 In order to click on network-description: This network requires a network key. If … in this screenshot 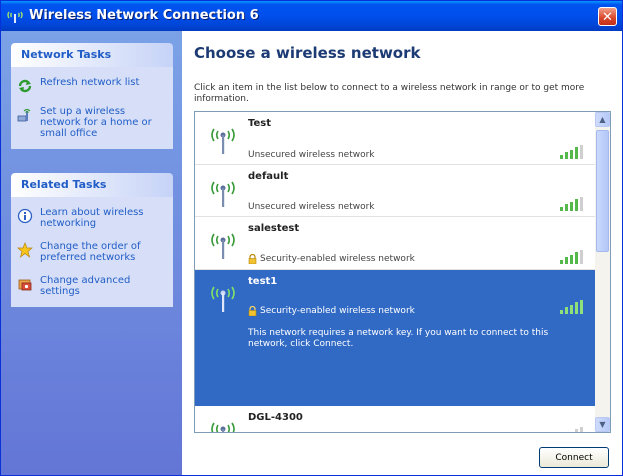, I will do `click(398, 338)`.